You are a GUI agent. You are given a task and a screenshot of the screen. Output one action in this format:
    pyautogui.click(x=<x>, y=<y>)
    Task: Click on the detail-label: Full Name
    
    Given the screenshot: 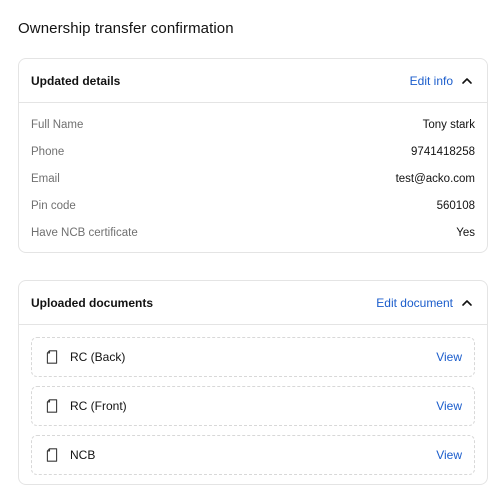 What is the action you would take?
    pyautogui.click(x=57, y=124)
    